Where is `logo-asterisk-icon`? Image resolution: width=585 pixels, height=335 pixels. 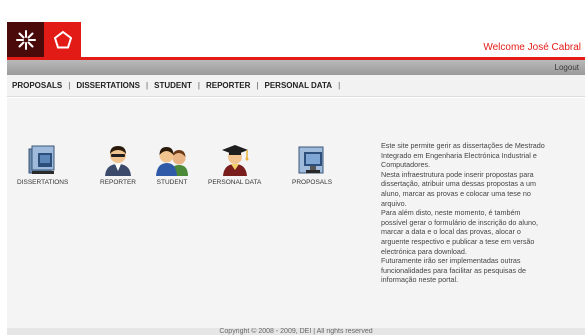
logo-asterisk-icon is located at coordinates (25, 40).